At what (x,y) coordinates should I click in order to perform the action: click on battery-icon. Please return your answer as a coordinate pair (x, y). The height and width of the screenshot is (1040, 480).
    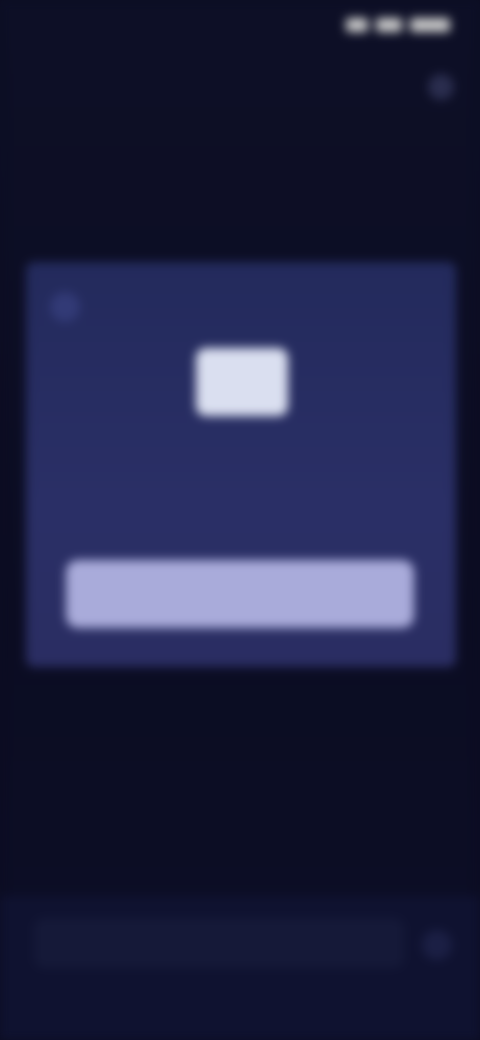
    Looking at the image, I should click on (430, 25).